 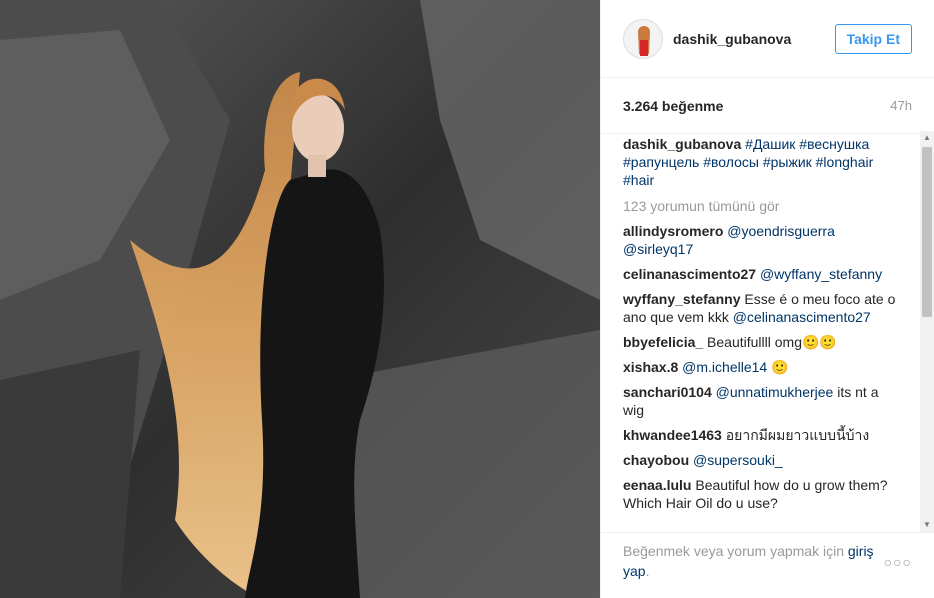 I want to click on login-prompt-text: Beğenmek veya yorum yapmak için, so click(x=733, y=551).